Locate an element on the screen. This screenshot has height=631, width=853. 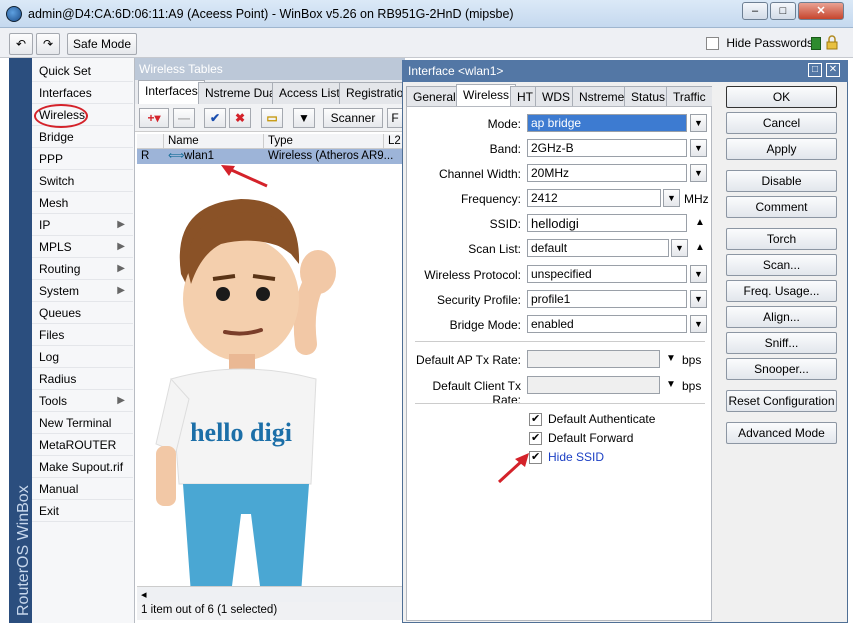
sidebar-item-metarouter: MetaROUTER is located at coordinates (82, 445).